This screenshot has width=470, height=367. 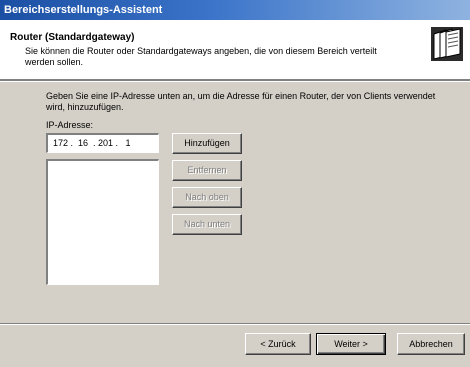 I want to click on page-title: Router (Standardgateway), so click(x=72, y=37).